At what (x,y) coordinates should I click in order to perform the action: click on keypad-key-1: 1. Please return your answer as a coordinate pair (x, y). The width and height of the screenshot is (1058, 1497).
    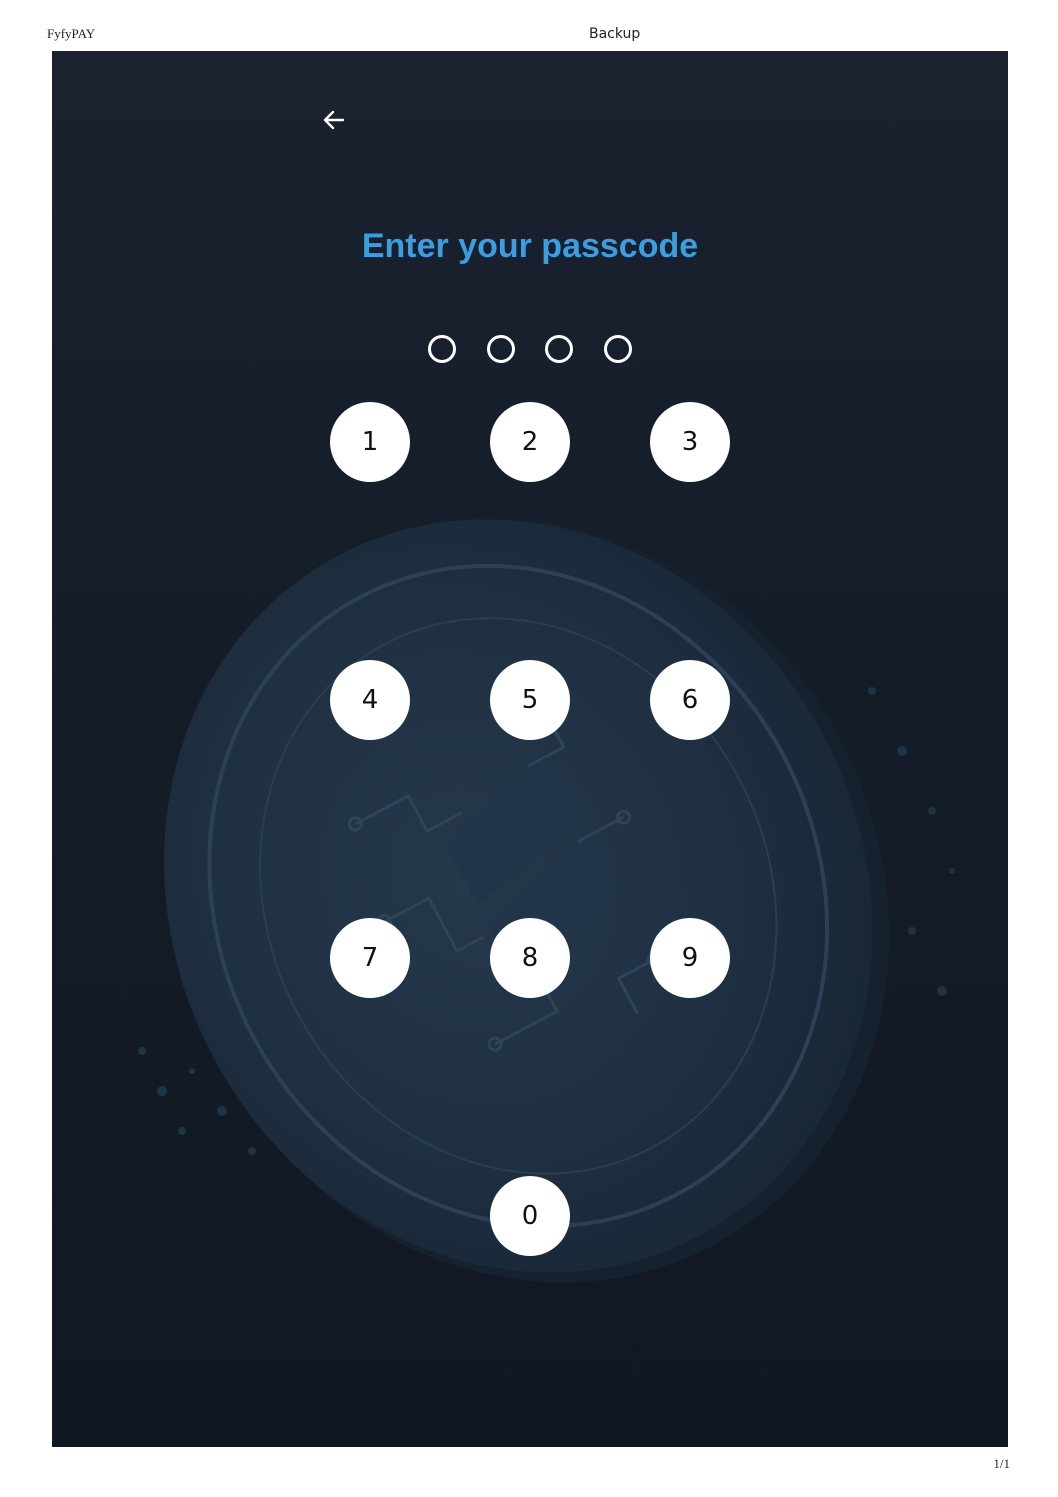
    Looking at the image, I should click on (370, 442).